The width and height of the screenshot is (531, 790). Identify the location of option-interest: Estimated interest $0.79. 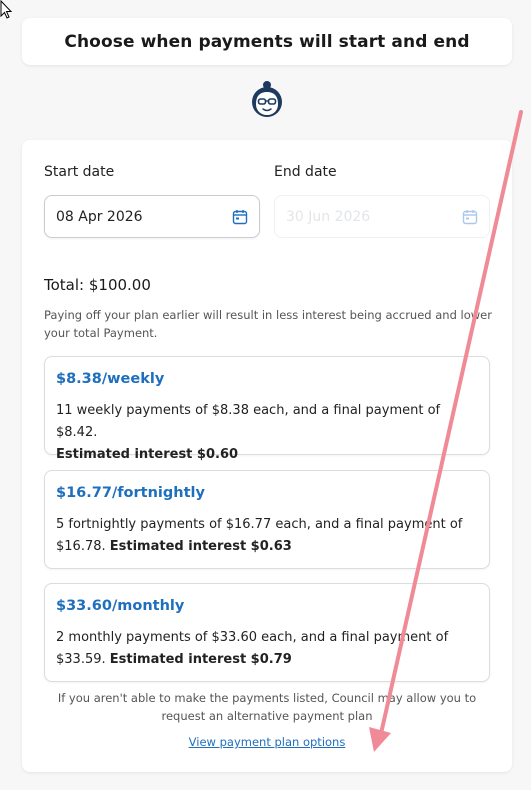
(200, 659).